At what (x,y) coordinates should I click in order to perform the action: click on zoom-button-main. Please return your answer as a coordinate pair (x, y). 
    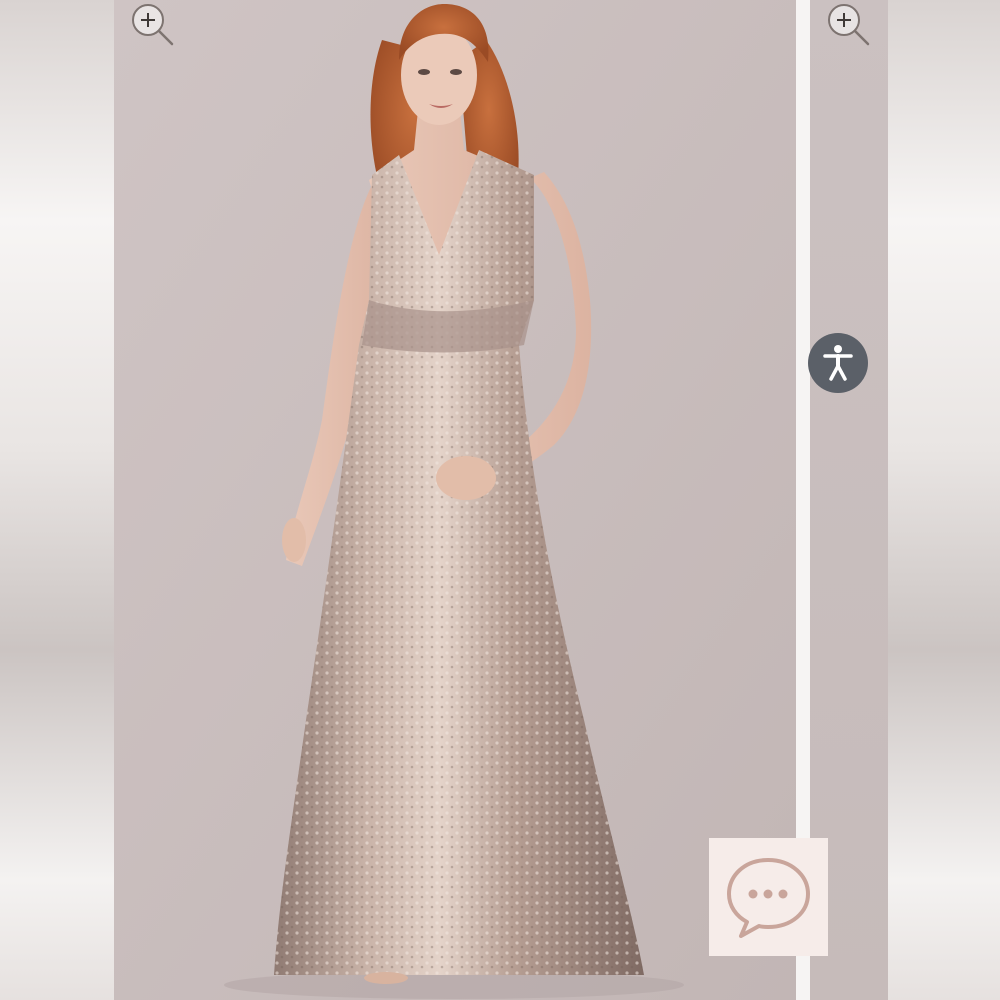
    Looking at the image, I should click on (152, 24).